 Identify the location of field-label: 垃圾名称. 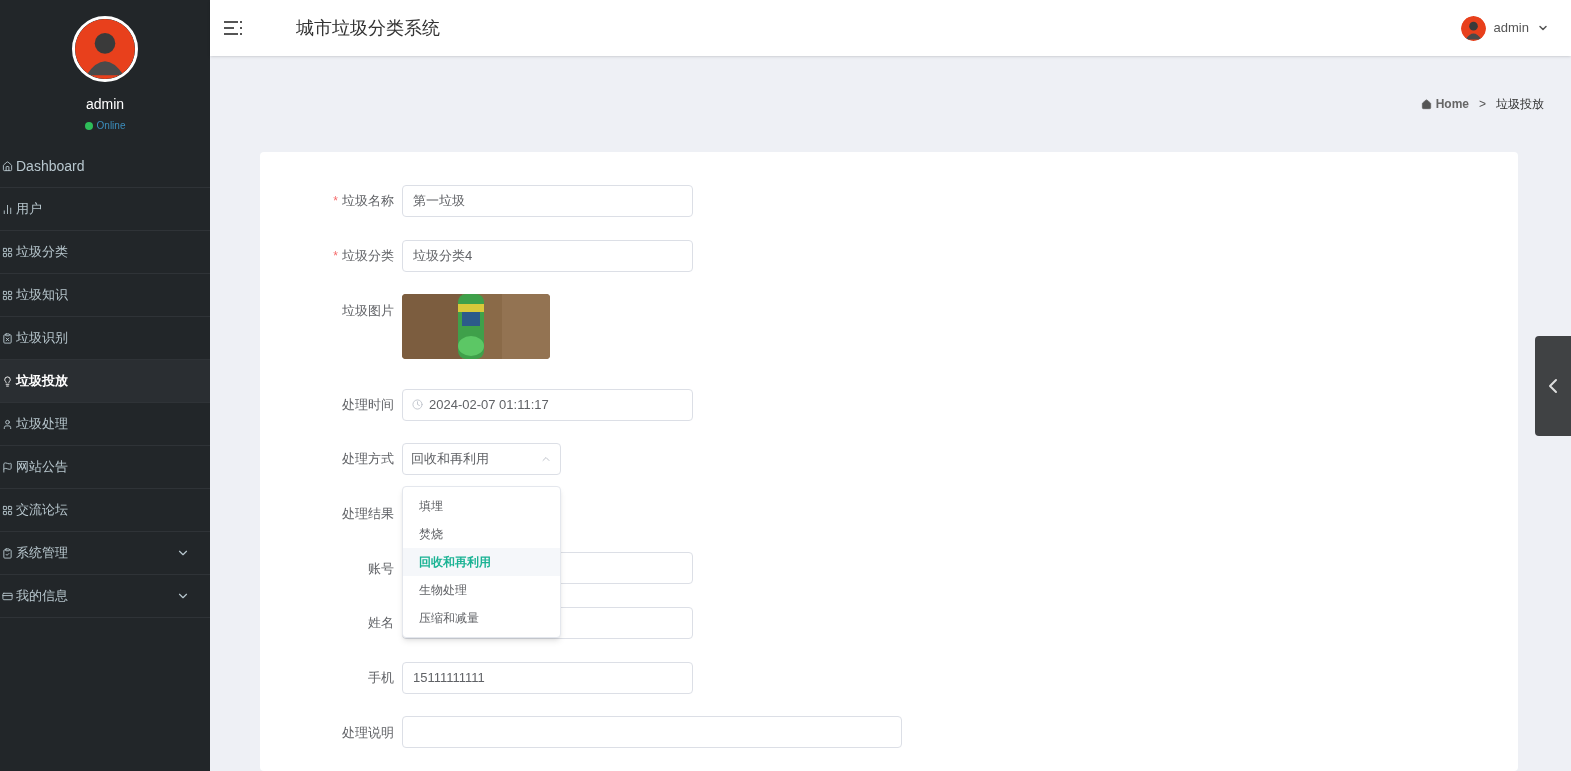
(368, 201).